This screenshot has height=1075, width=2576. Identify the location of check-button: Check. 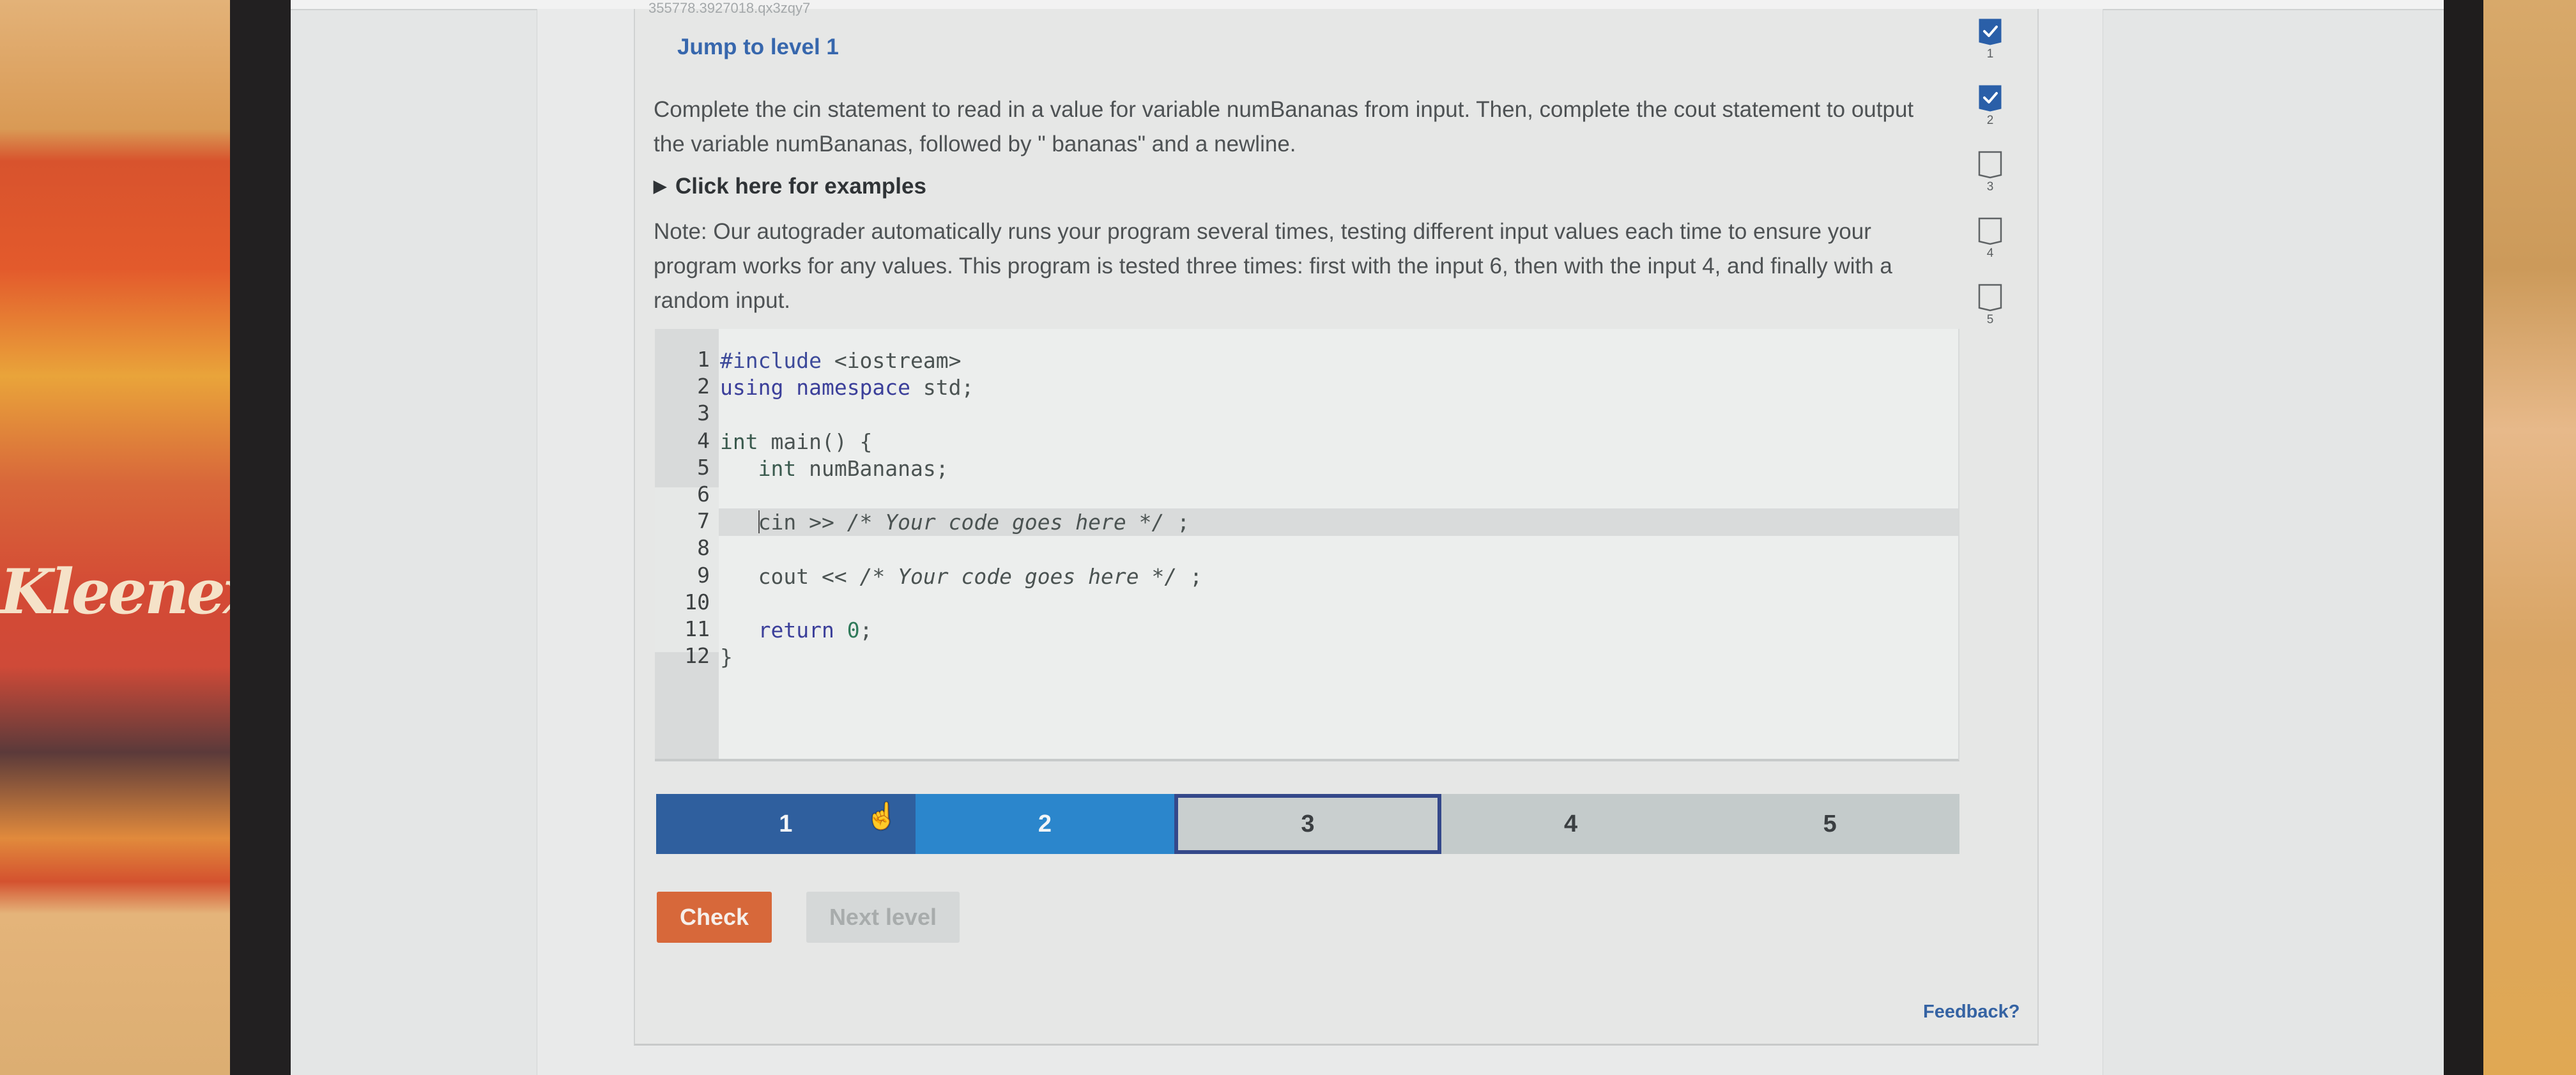
(714, 917).